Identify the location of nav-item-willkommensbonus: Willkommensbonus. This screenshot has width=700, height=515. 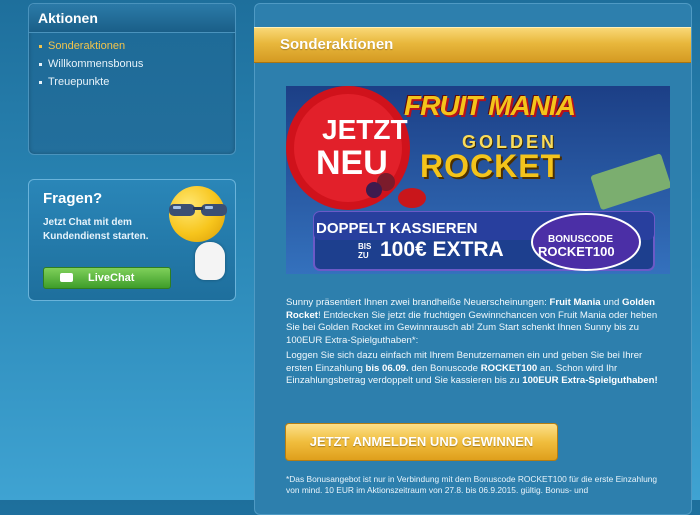
(132, 64).